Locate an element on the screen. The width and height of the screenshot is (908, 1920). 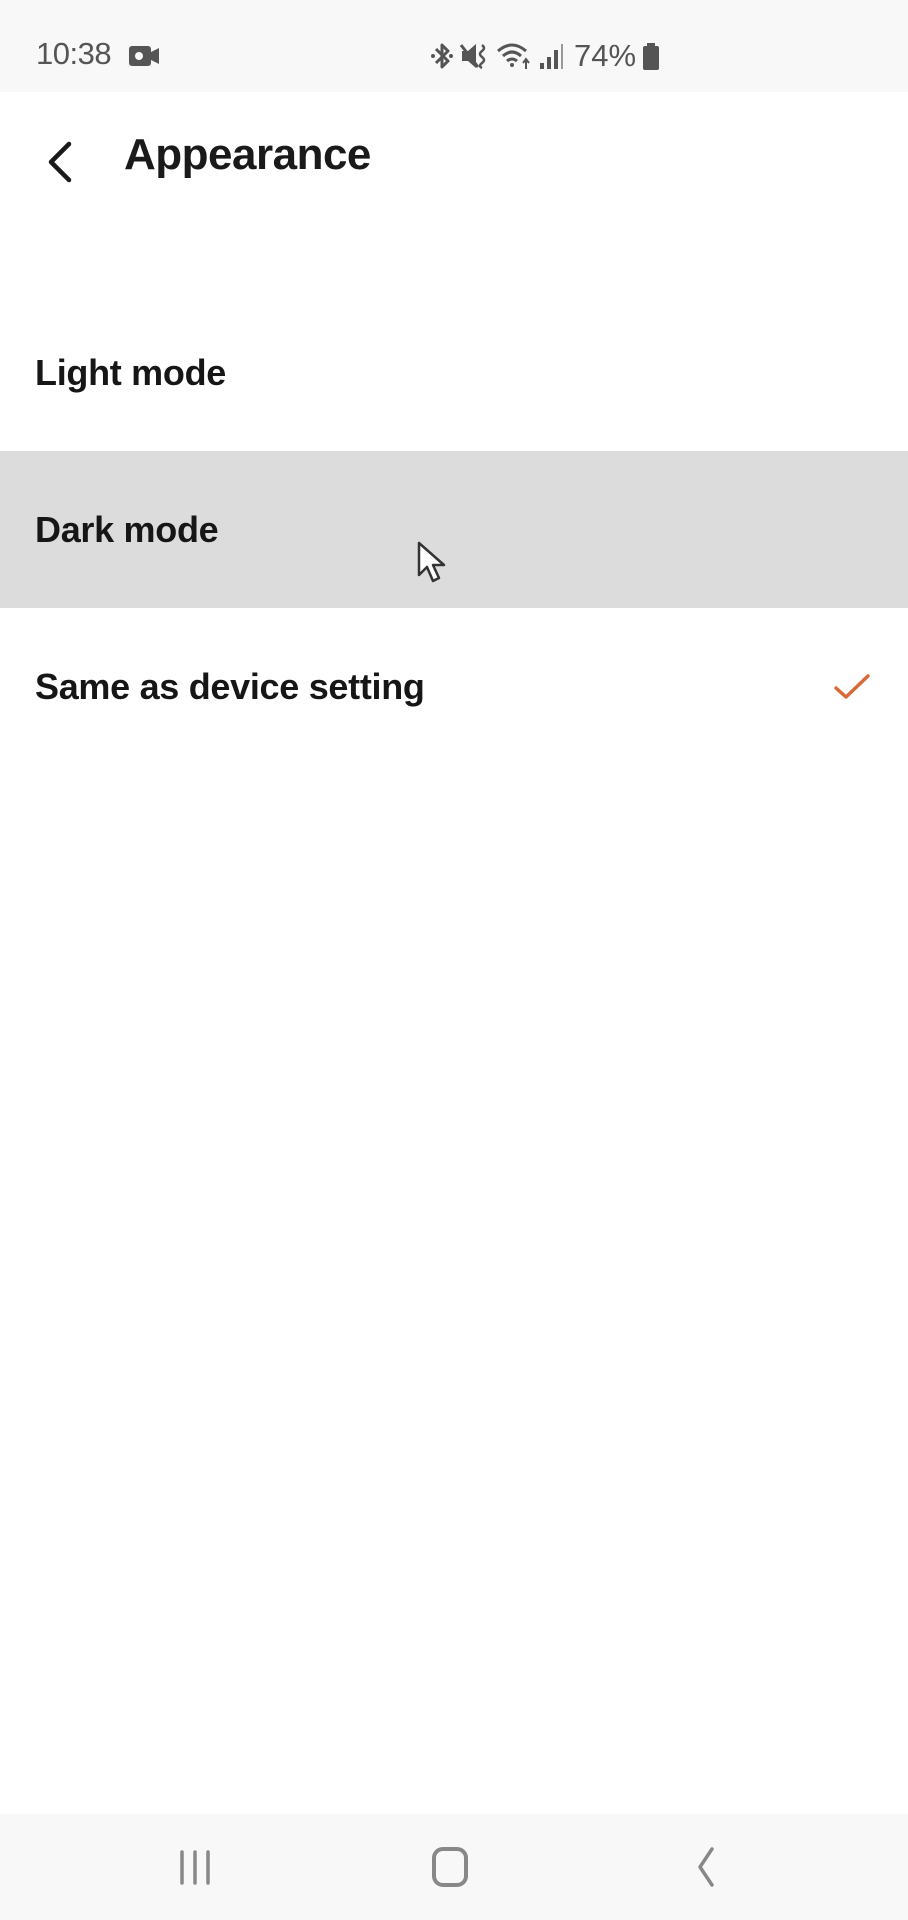
system-nav-bar is located at coordinates (454, 1867).